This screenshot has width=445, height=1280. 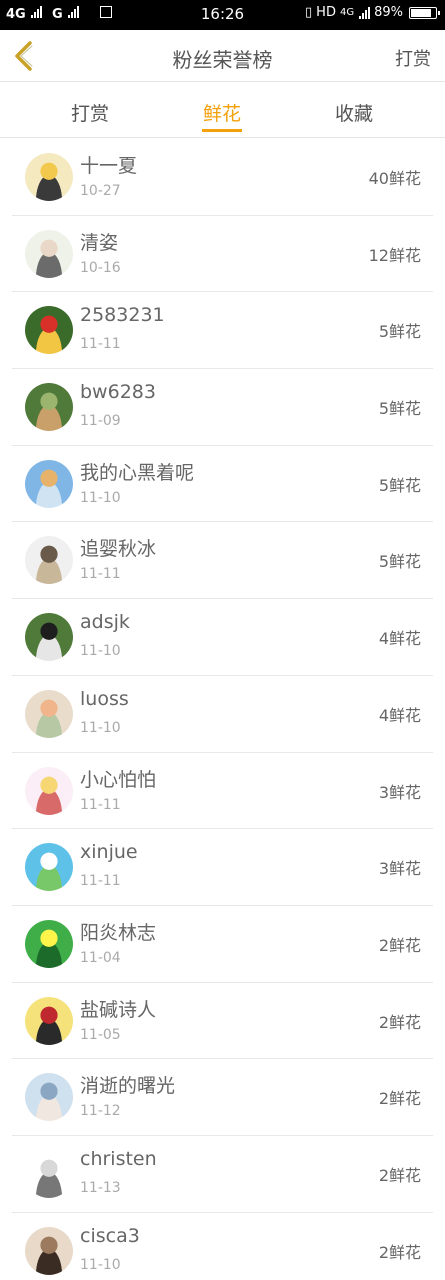 What do you see at coordinates (222, 60) in the screenshot?
I see `page-title: 粉丝荣誉榜` at bounding box center [222, 60].